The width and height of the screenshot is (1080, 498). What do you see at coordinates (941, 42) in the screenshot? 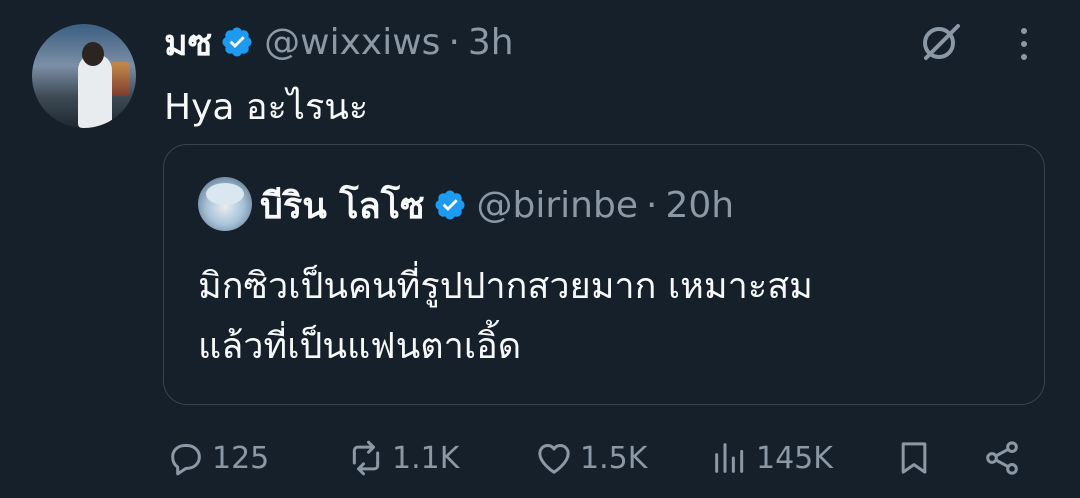
I see `grok-icon` at bounding box center [941, 42].